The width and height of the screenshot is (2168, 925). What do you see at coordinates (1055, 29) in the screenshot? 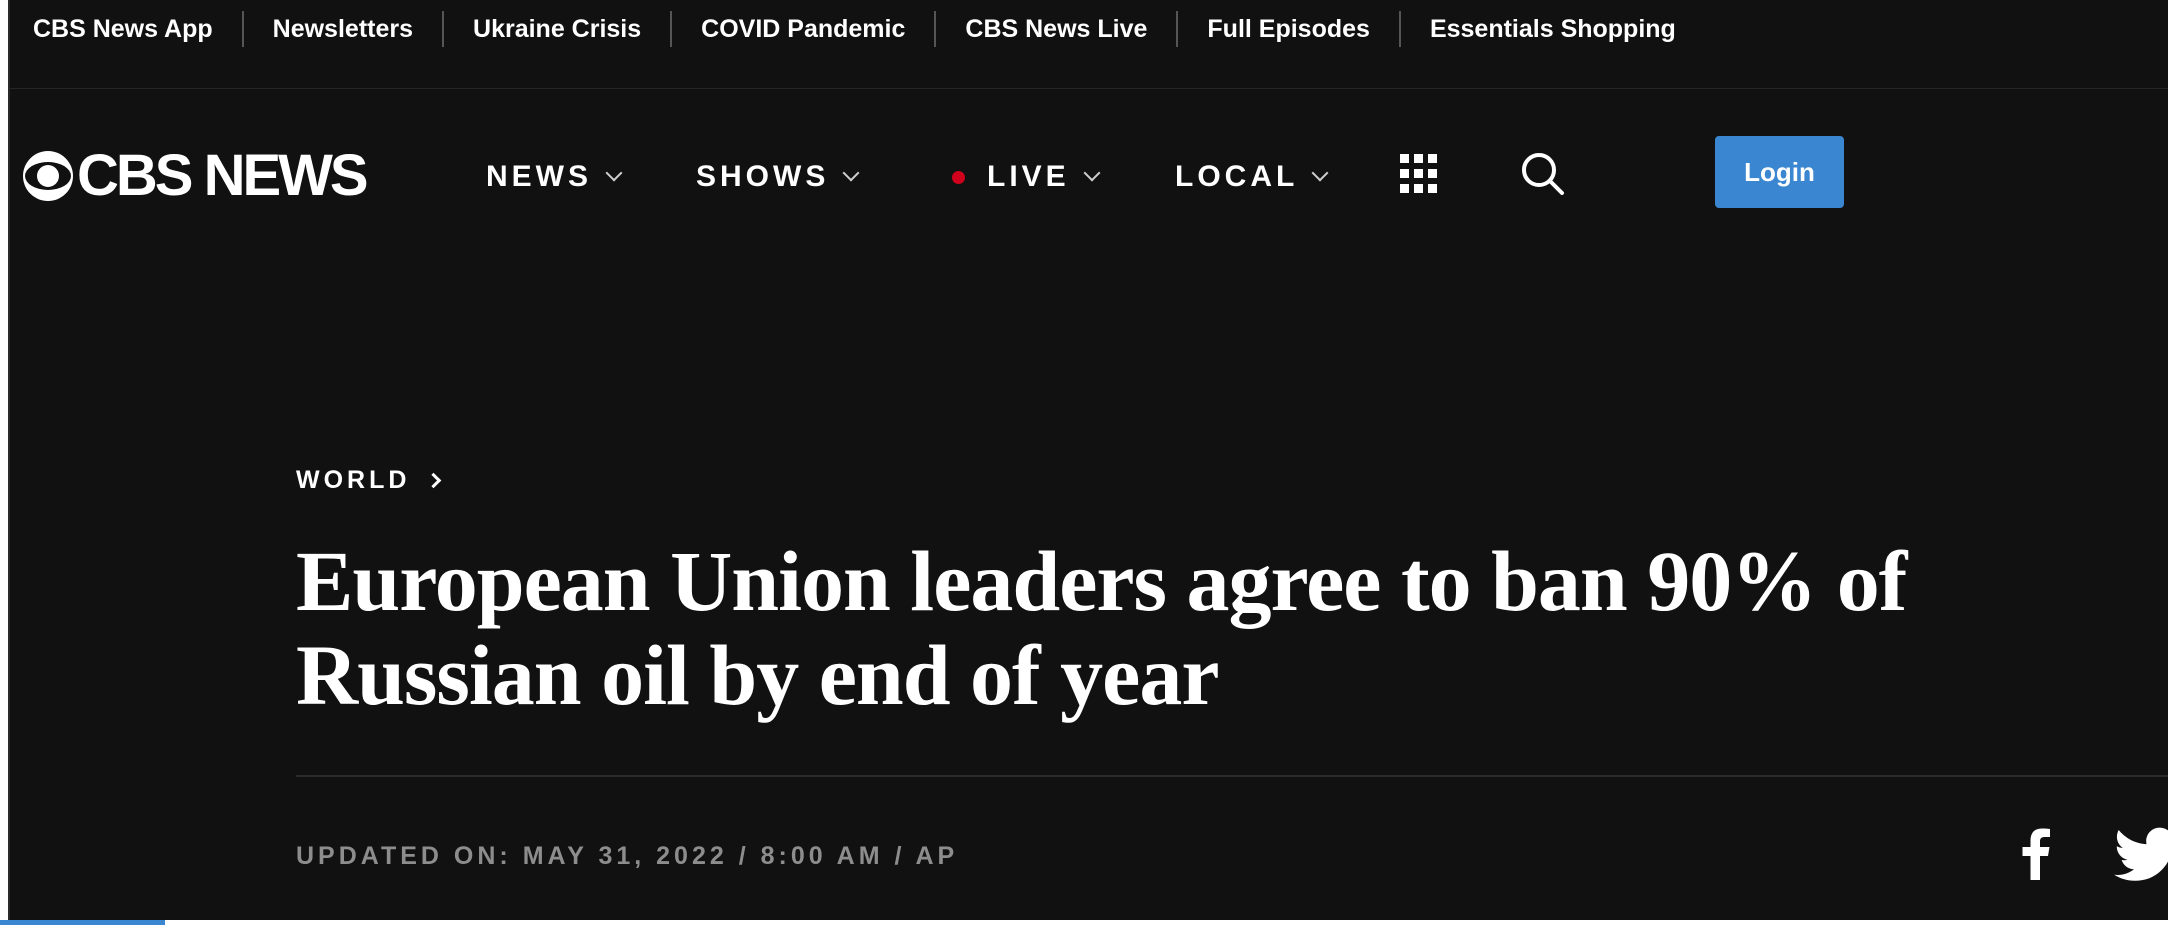
I see `top-link-cbs-news-live: CBS News Live` at bounding box center [1055, 29].